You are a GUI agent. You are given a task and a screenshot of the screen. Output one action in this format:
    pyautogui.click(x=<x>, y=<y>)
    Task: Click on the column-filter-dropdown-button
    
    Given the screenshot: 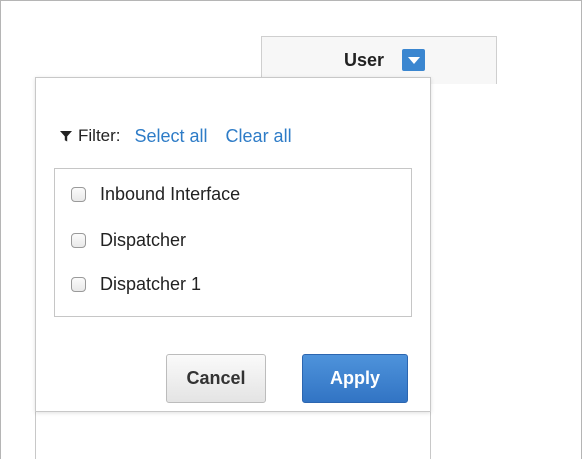 What is the action you would take?
    pyautogui.click(x=413, y=60)
    